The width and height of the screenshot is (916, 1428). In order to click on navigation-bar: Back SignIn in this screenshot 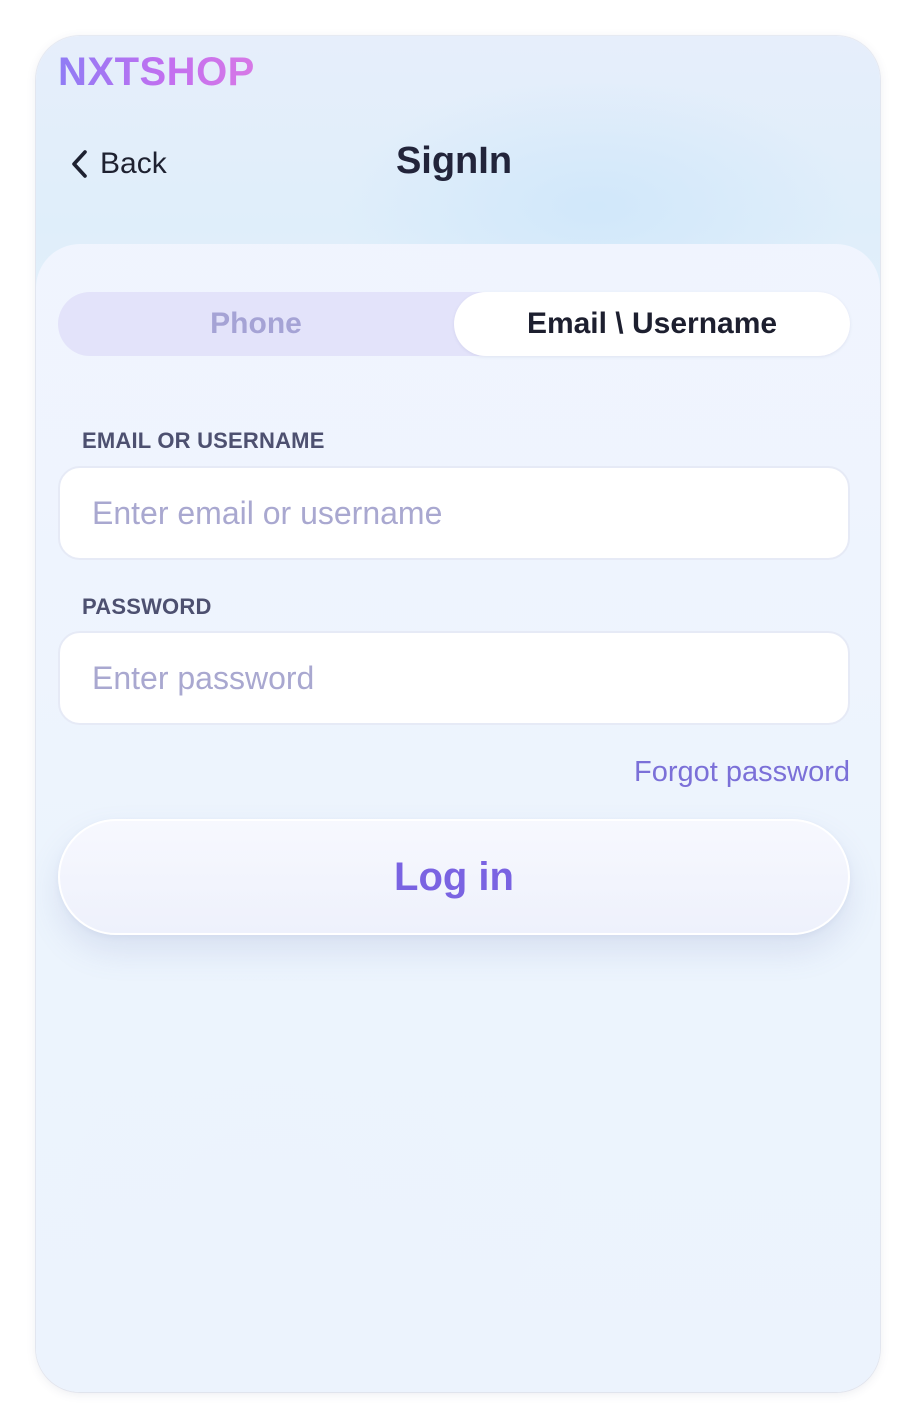, I will do `click(458, 164)`.